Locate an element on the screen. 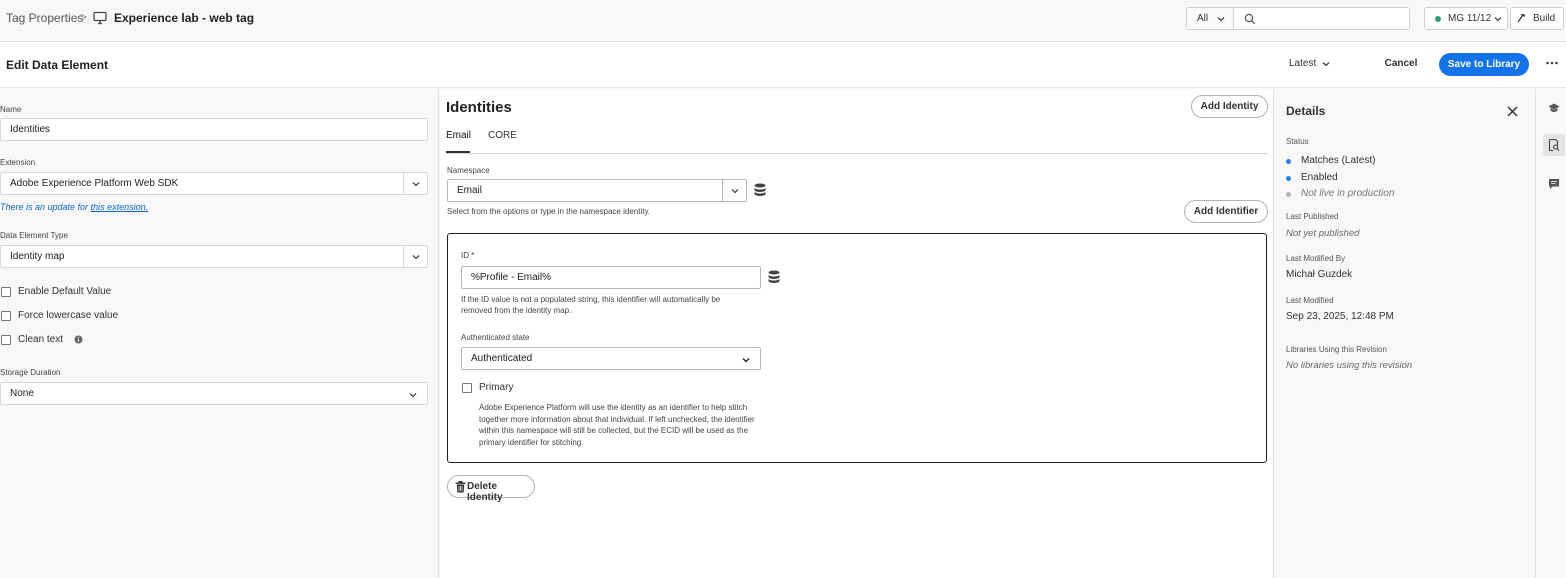 Image resolution: width=1566 pixels, height=578 pixels. build-label: Build is located at coordinates (1544, 18).